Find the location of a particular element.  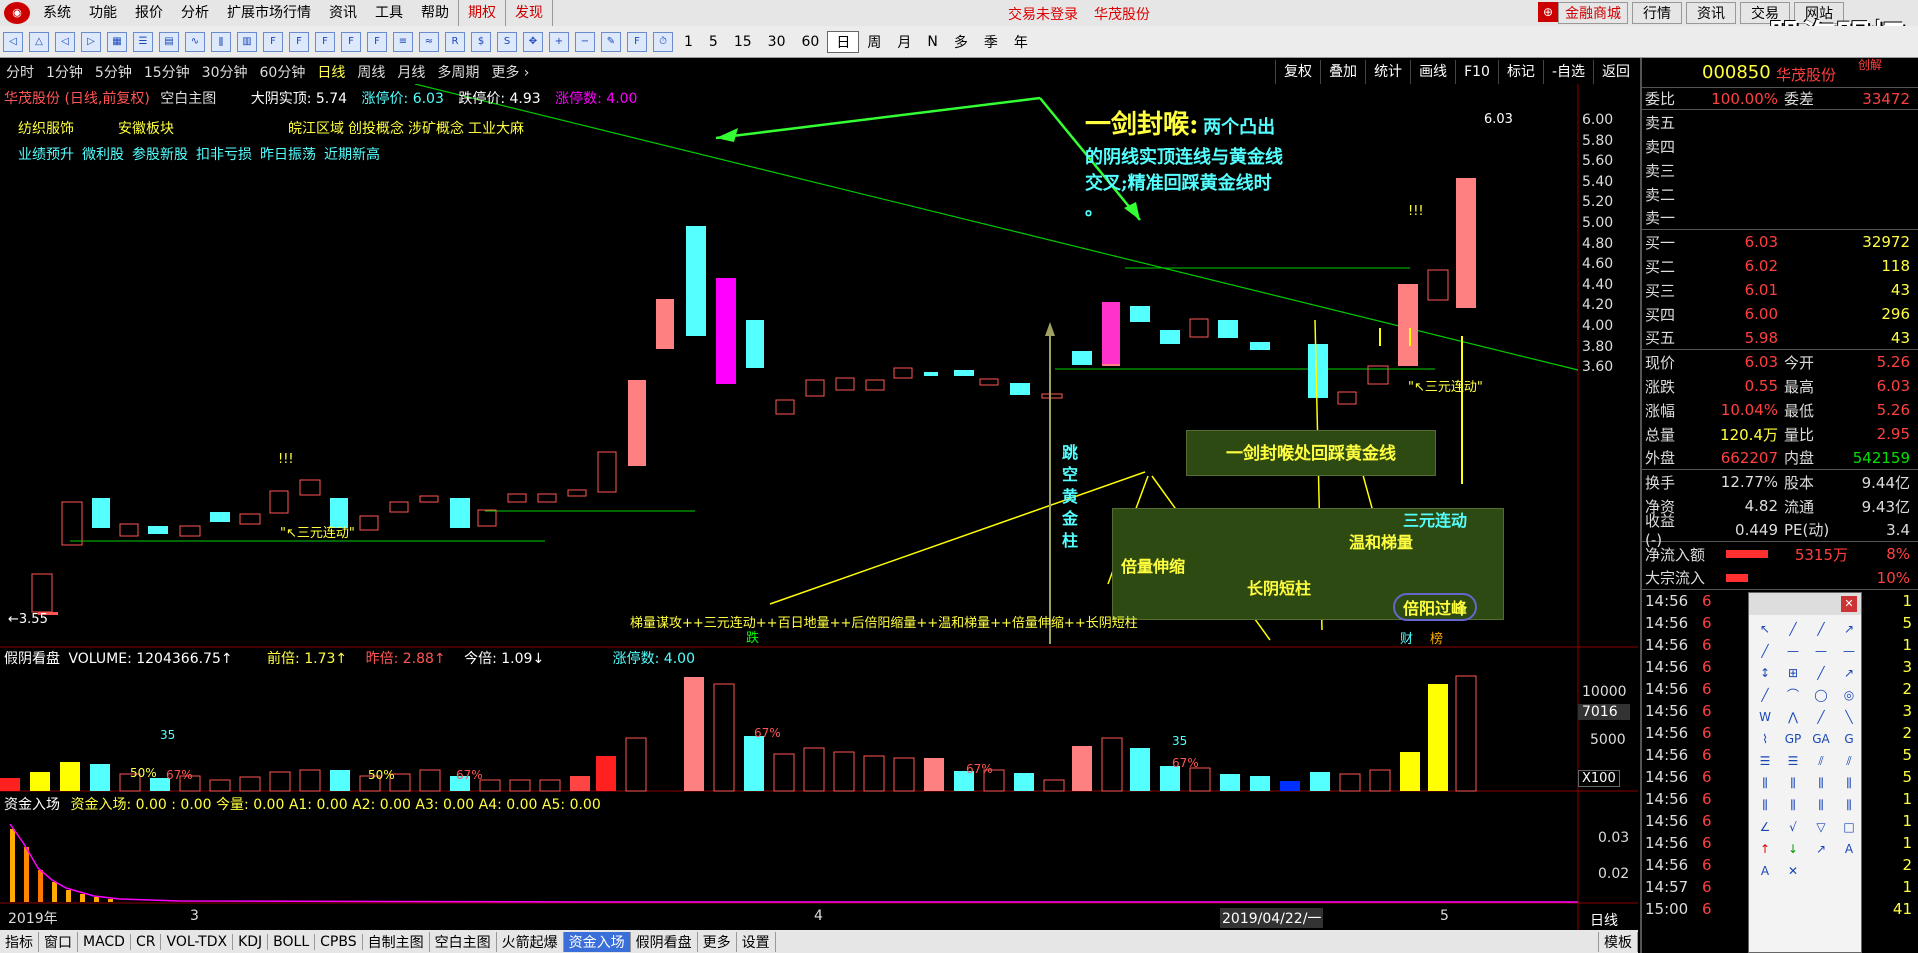

login-status: 交易未登录 is located at coordinates (1043, 14).